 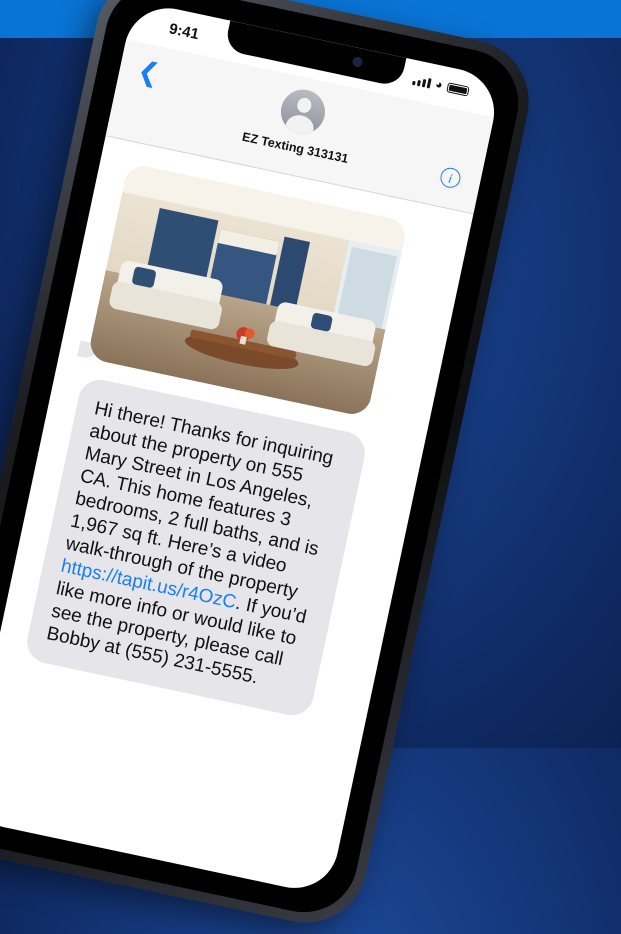 I want to click on wifi-icon: ◕, so click(x=438, y=84).